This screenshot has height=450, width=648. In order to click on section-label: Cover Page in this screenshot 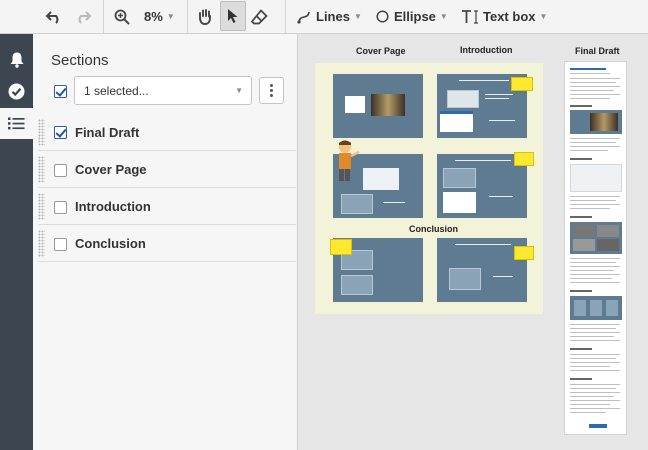, I will do `click(111, 169)`.